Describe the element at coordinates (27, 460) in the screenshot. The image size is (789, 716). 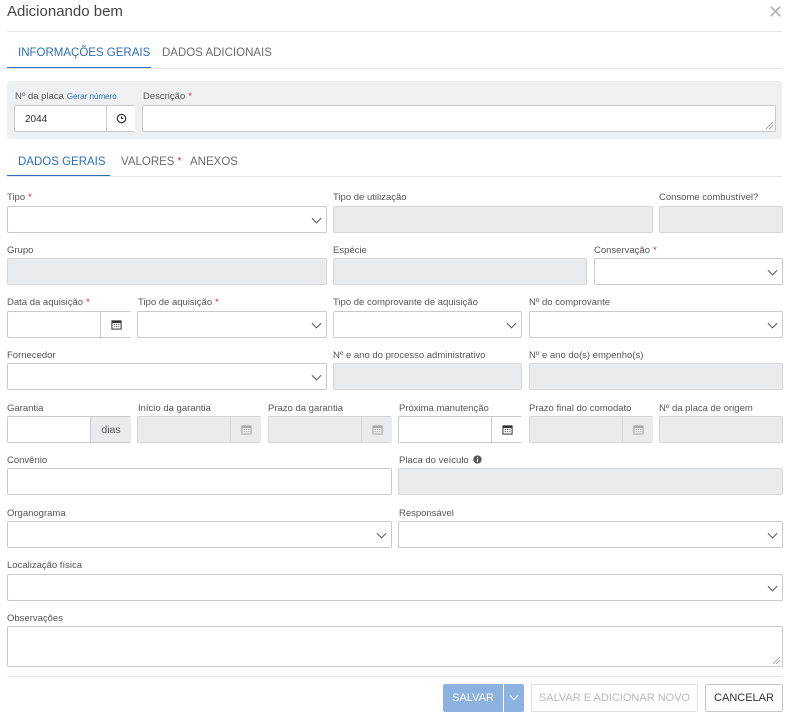
I see `convenio-label: Convênio` at that location.